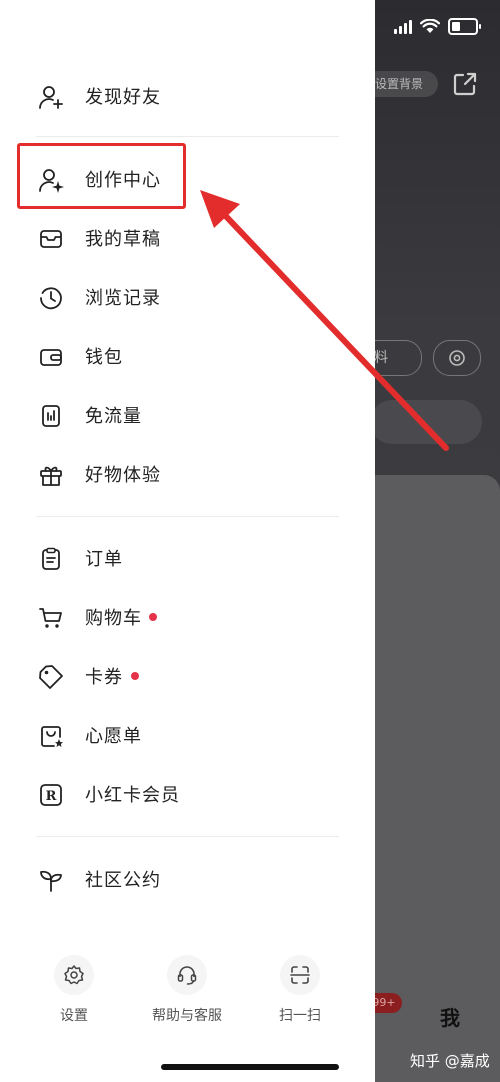  I want to click on home-indicator, so click(250, 1067).